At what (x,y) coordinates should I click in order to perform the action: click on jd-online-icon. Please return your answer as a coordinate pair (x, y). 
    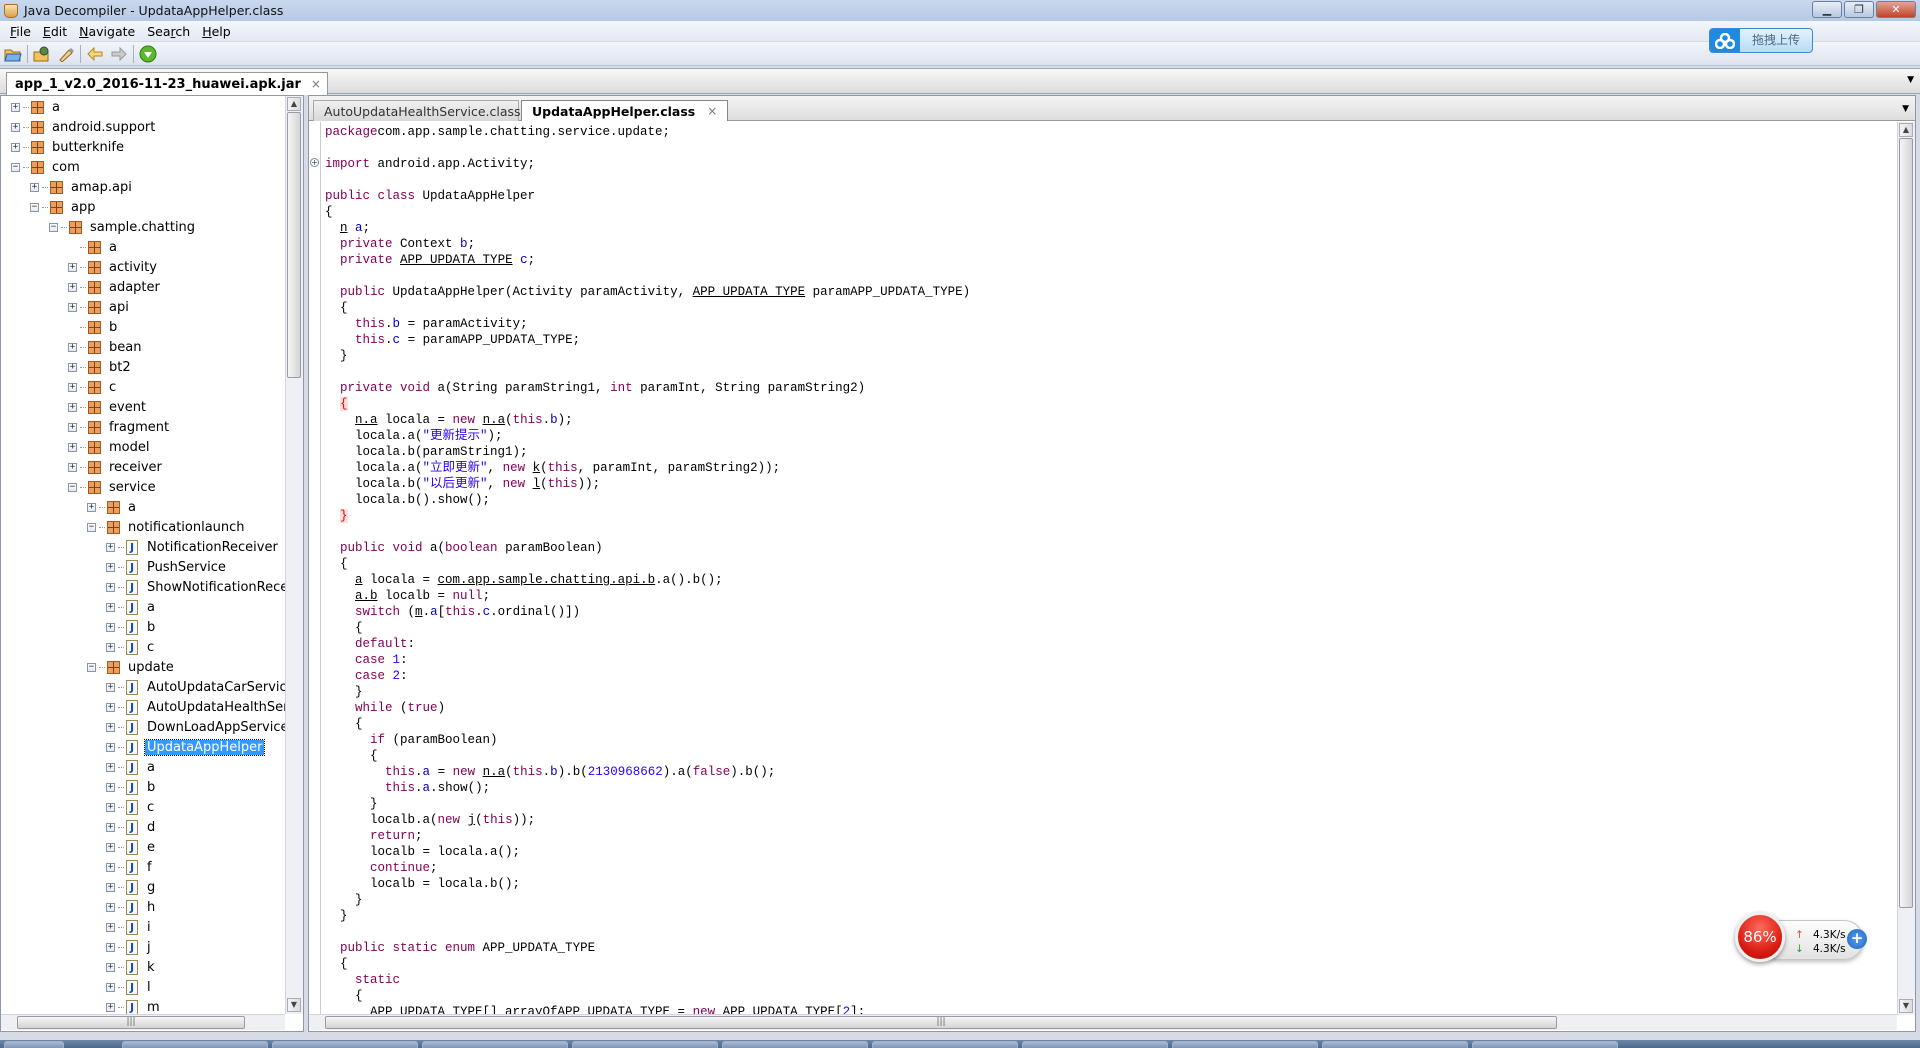
    Looking at the image, I should click on (148, 54).